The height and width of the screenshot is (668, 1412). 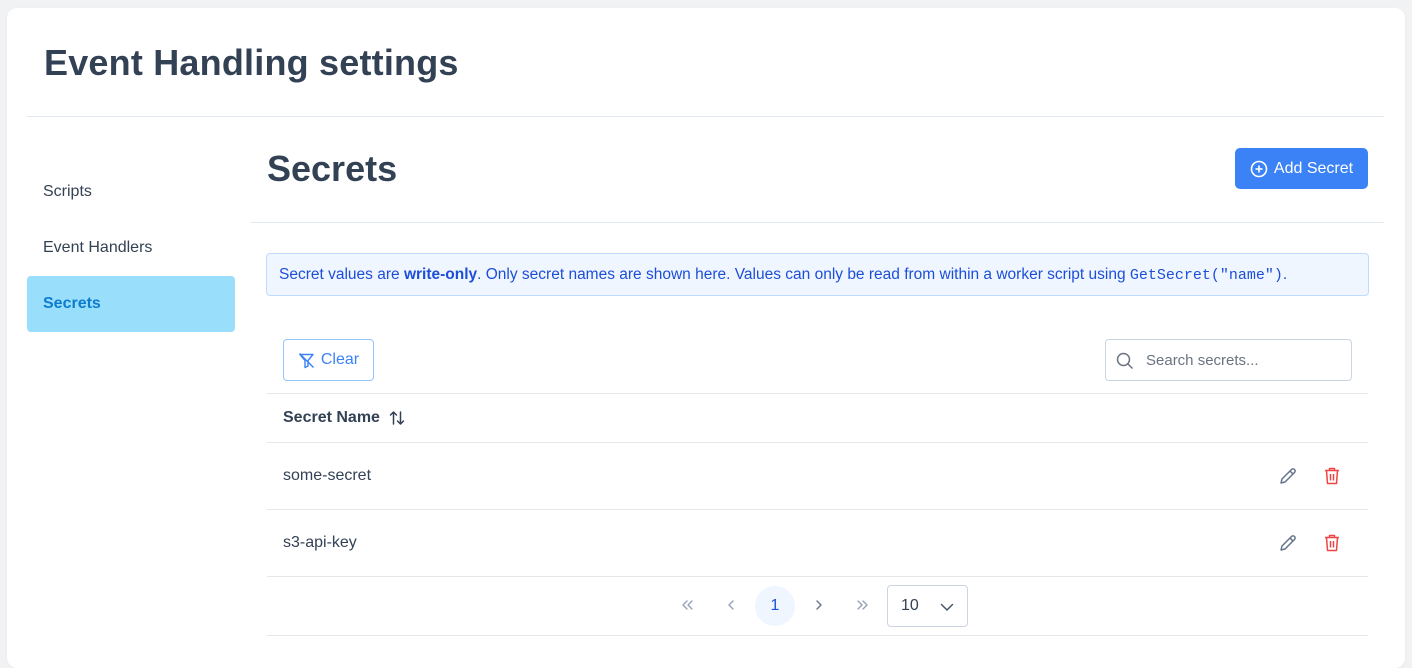 I want to click on column-header-secret-name: Secret Name, so click(x=344, y=418).